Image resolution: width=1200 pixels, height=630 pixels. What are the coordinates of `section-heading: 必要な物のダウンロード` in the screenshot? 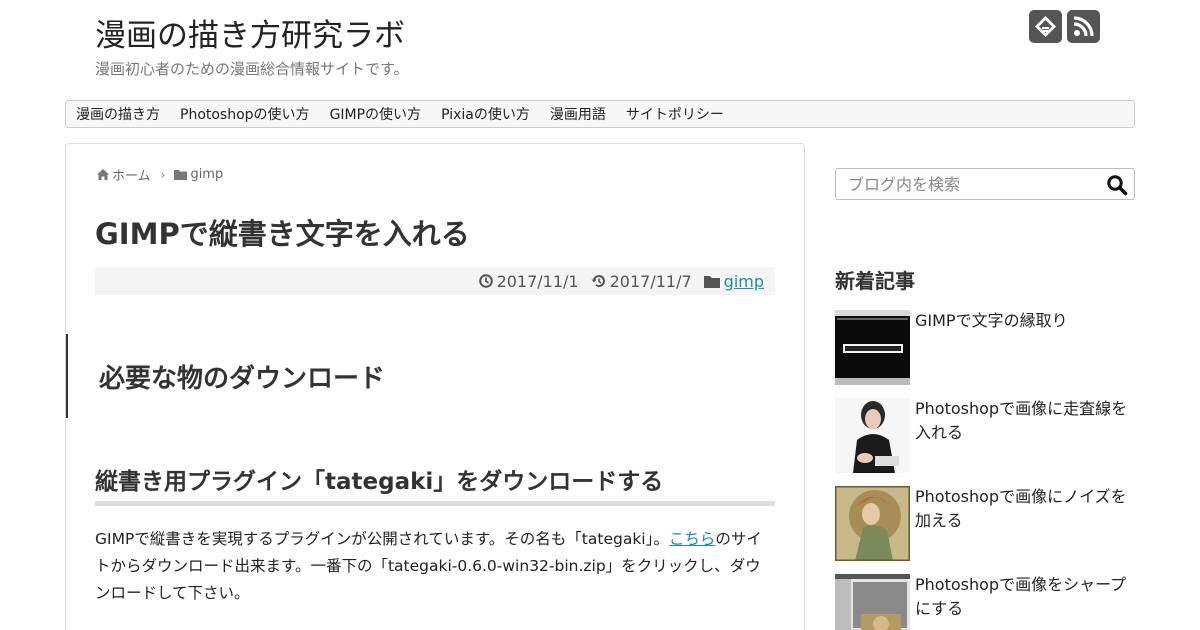 It's located at (246, 376).